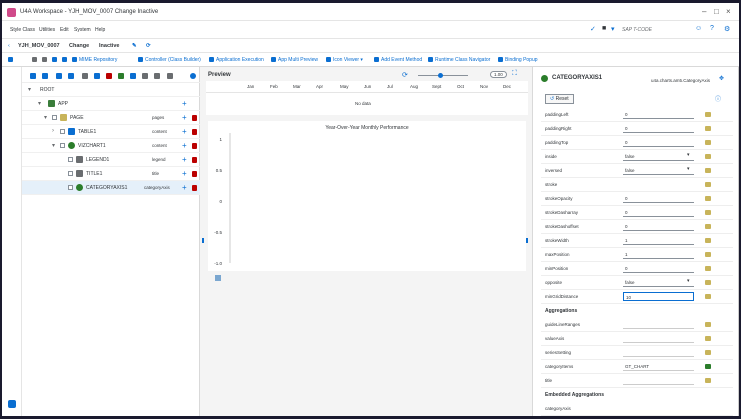 Image resolution: width=741 pixels, height=419 pixels. I want to click on vertical-scrollbar, so click(738, 241).